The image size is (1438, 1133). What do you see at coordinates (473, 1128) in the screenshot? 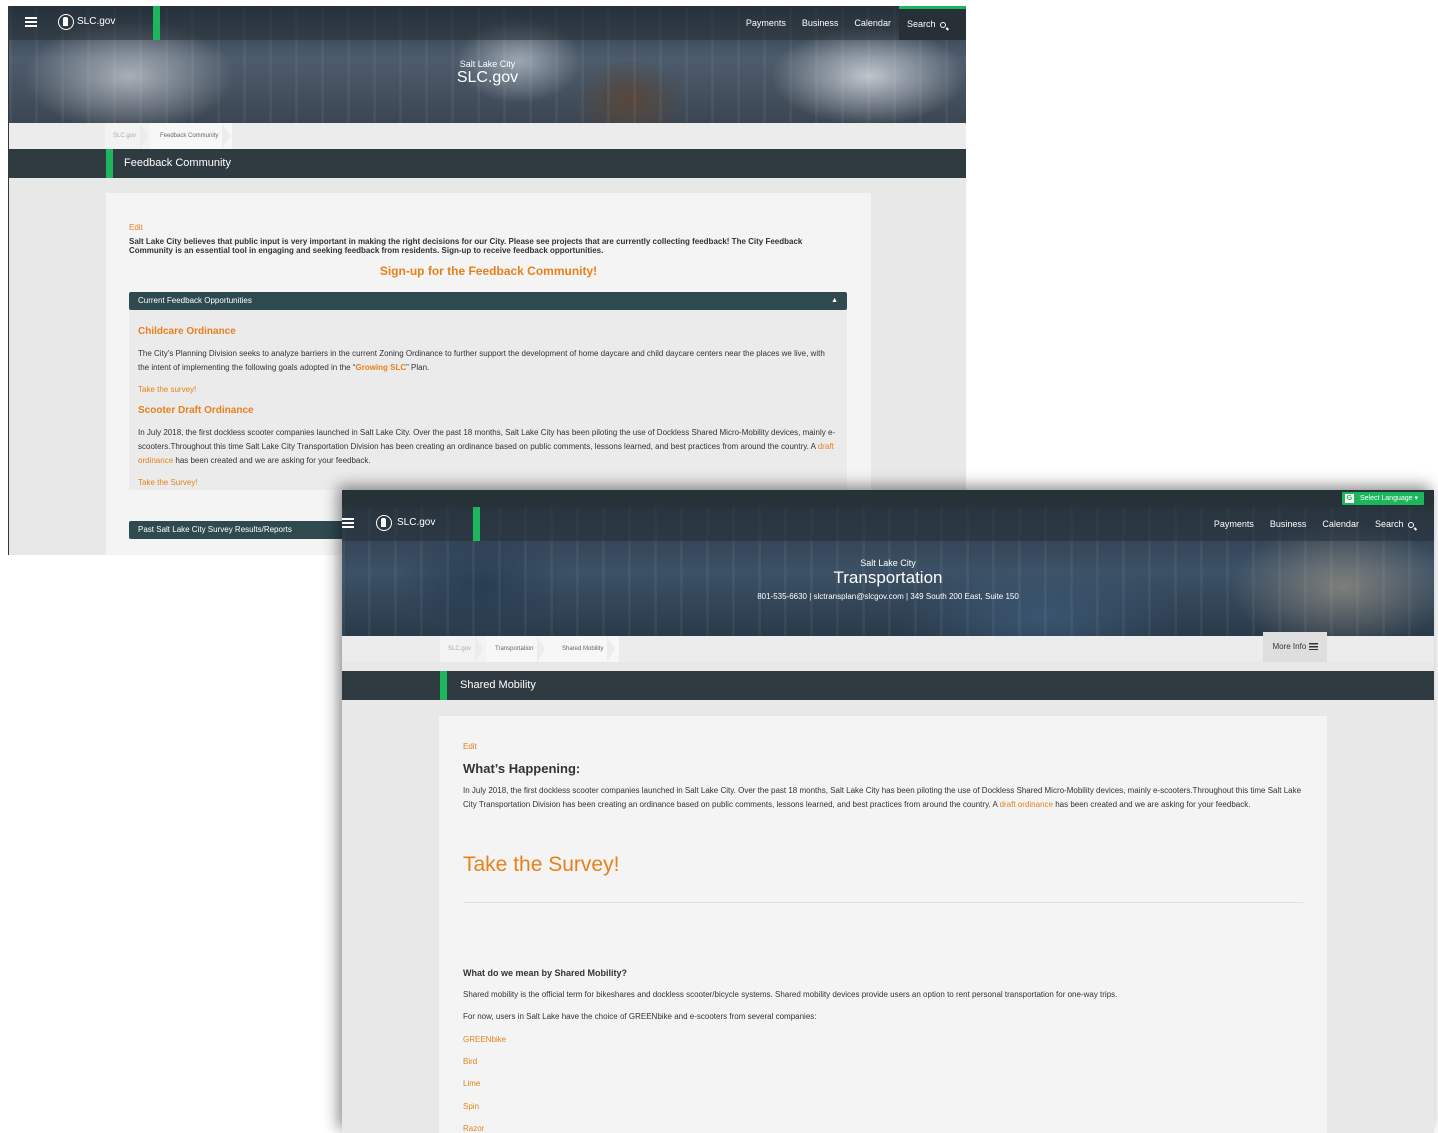
I see `company-link-razor: Razor` at bounding box center [473, 1128].